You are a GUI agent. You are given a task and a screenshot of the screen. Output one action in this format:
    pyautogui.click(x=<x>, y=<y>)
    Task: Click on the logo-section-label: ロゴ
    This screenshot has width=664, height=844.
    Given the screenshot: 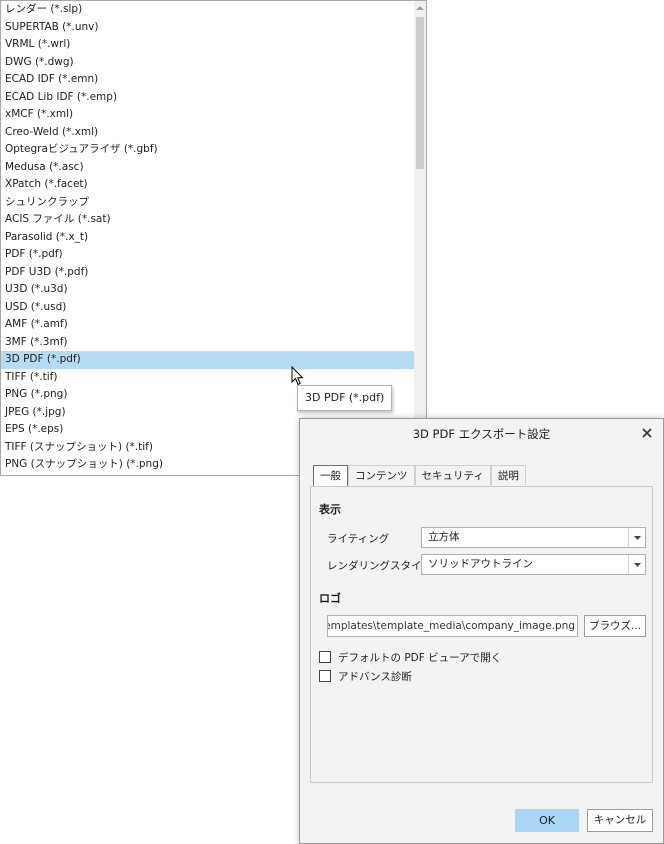 What is the action you would take?
    pyautogui.click(x=330, y=598)
    